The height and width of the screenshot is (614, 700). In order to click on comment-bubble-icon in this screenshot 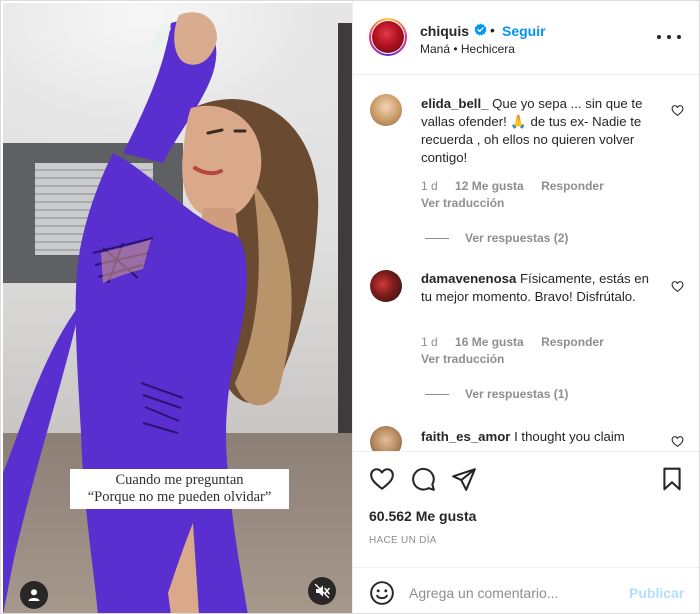, I will do `click(423, 479)`.